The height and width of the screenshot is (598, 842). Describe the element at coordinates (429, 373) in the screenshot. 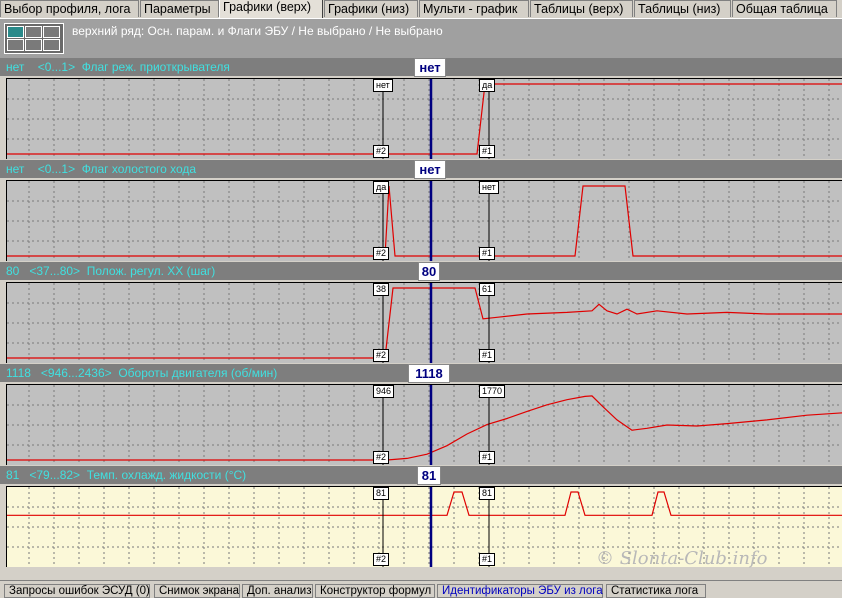

I see `cursor-value: 1118` at that location.